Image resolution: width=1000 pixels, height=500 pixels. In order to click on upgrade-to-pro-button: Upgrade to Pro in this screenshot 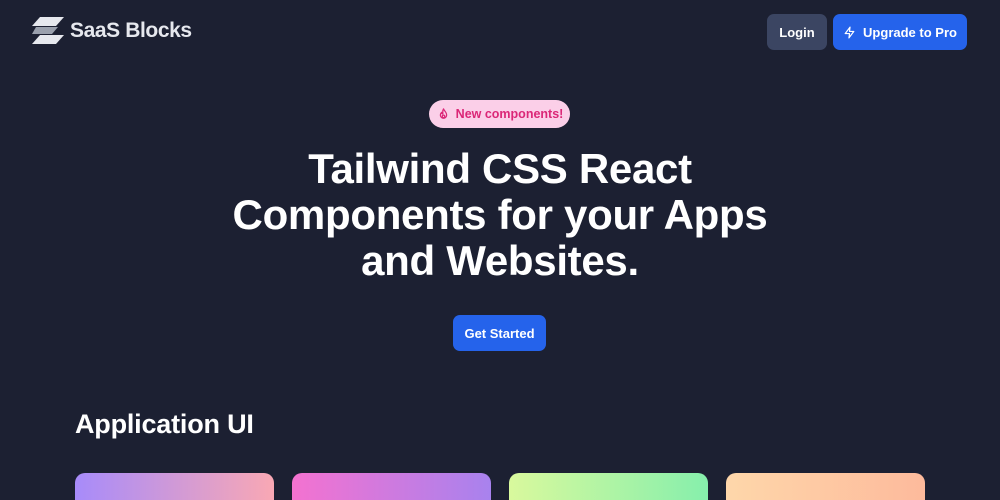, I will do `click(900, 32)`.